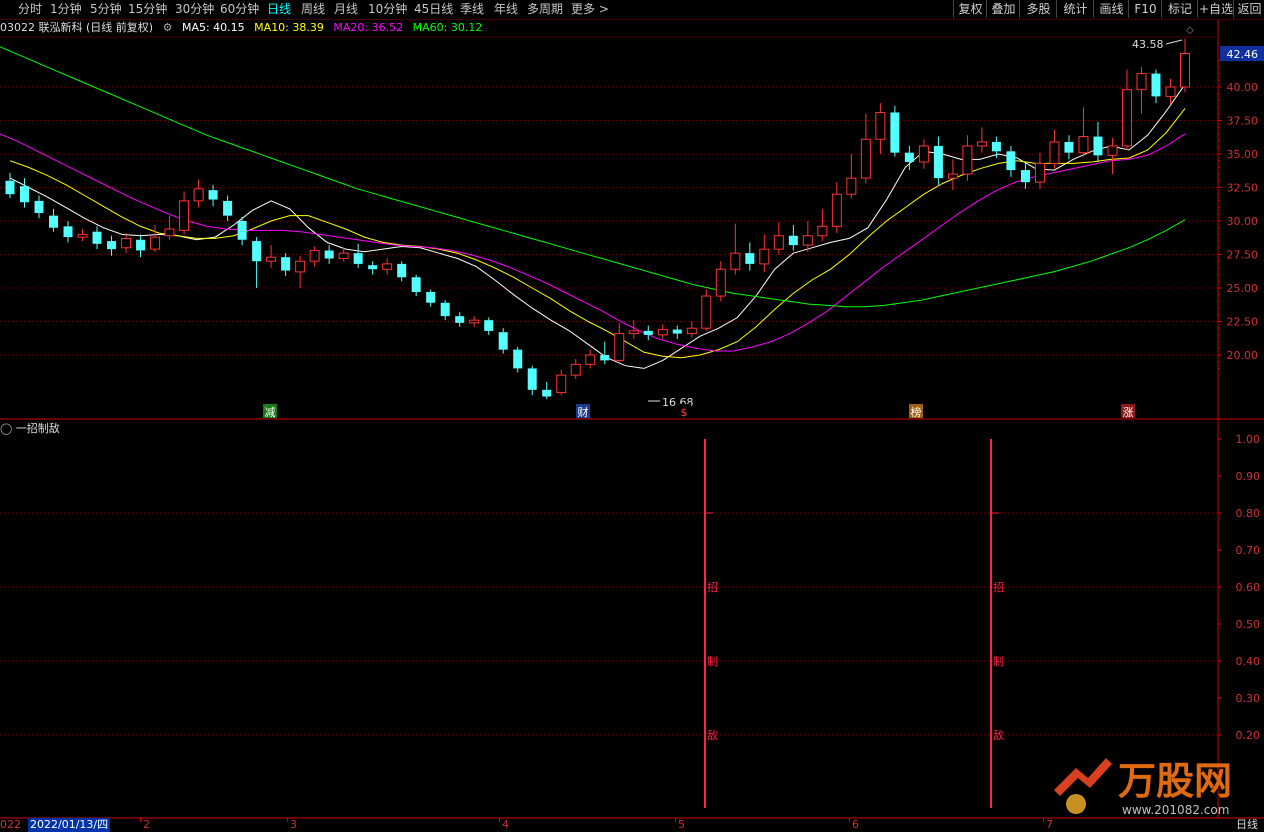  I want to click on indicator-axis-label: 0.80, so click(1248, 513).